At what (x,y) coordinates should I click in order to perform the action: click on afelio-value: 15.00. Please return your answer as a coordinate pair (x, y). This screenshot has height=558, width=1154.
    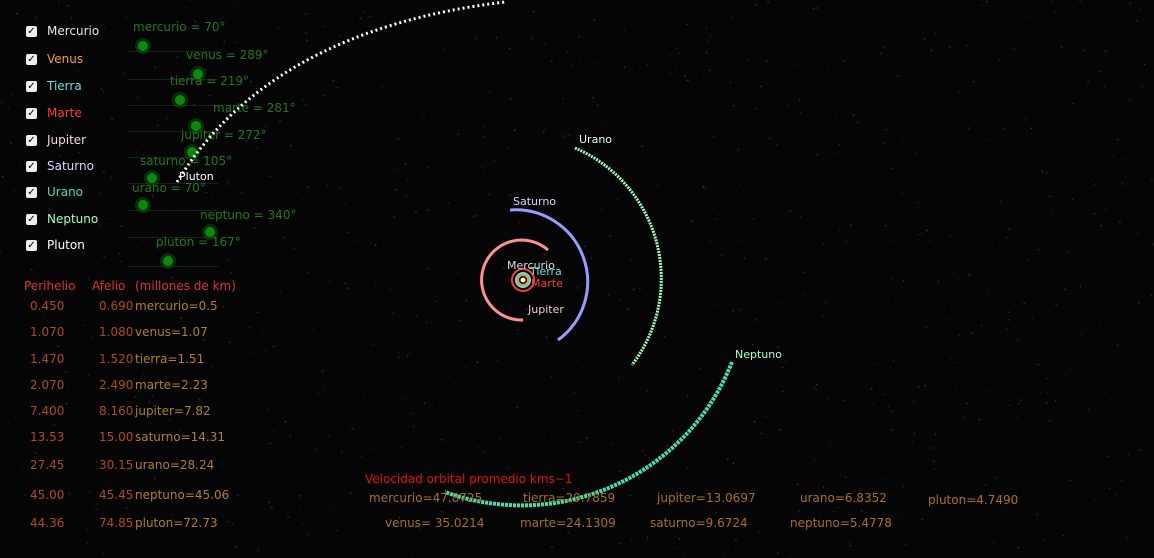
    Looking at the image, I should click on (116, 437).